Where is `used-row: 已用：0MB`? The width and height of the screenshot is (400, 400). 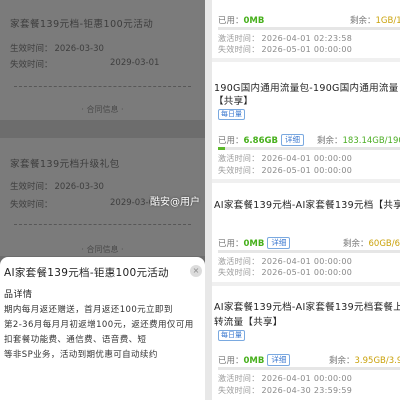 used-row: 已用：0MB is located at coordinates (241, 21).